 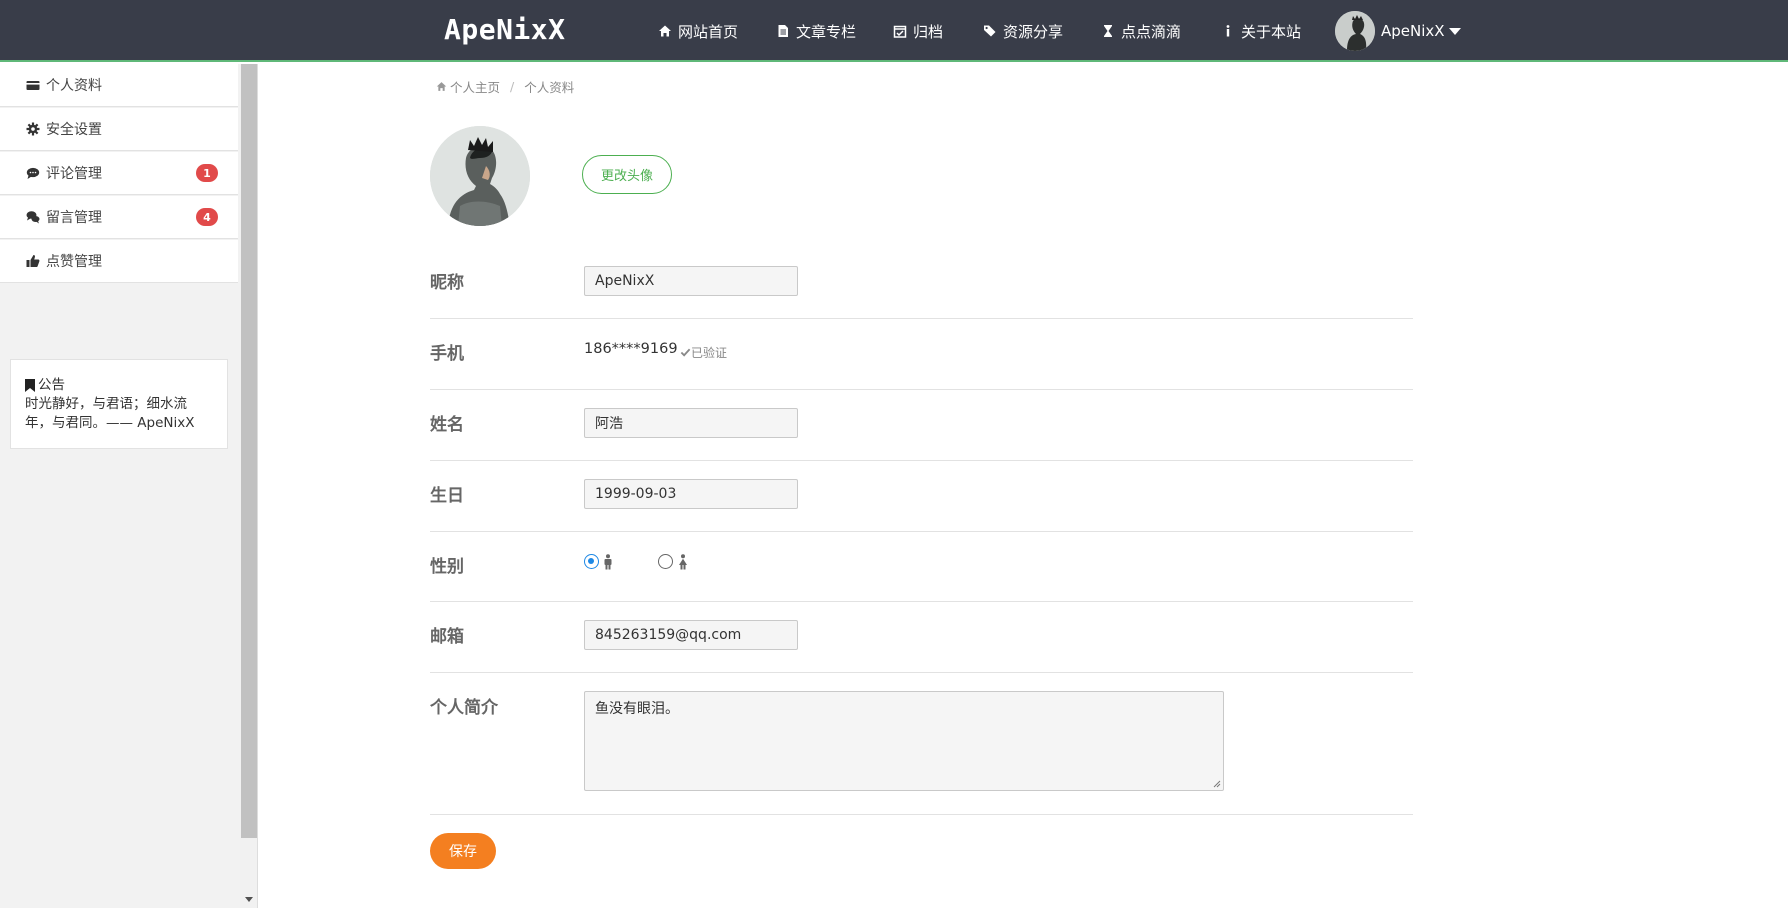 I want to click on sidebar-item-comments: 评论管理 1, so click(x=119, y=173).